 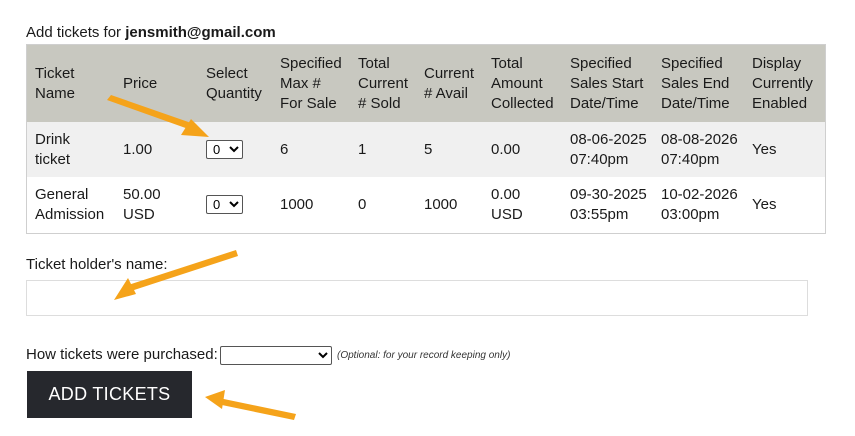 I want to click on purchase-method-select, so click(x=276, y=355).